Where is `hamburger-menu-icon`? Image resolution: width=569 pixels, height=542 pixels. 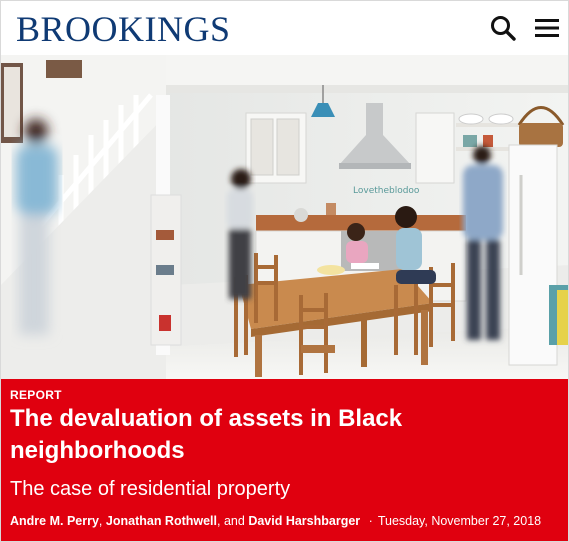
hamburger-menu-icon is located at coordinates (547, 28).